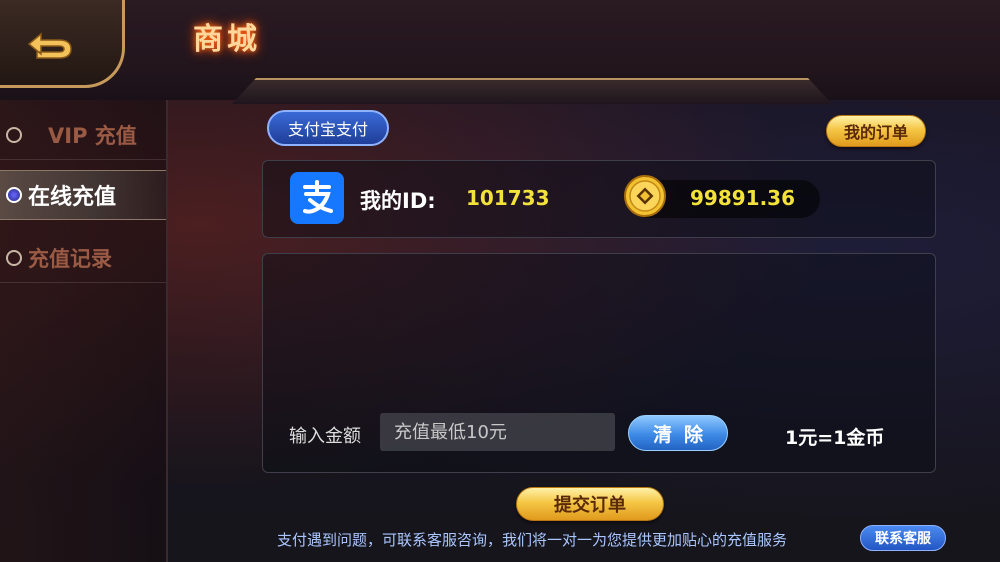 This screenshot has height=562, width=1000. Describe the element at coordinates (903, 538) in the screenshot. I see `contact-support-button: 联系客服` at that location.